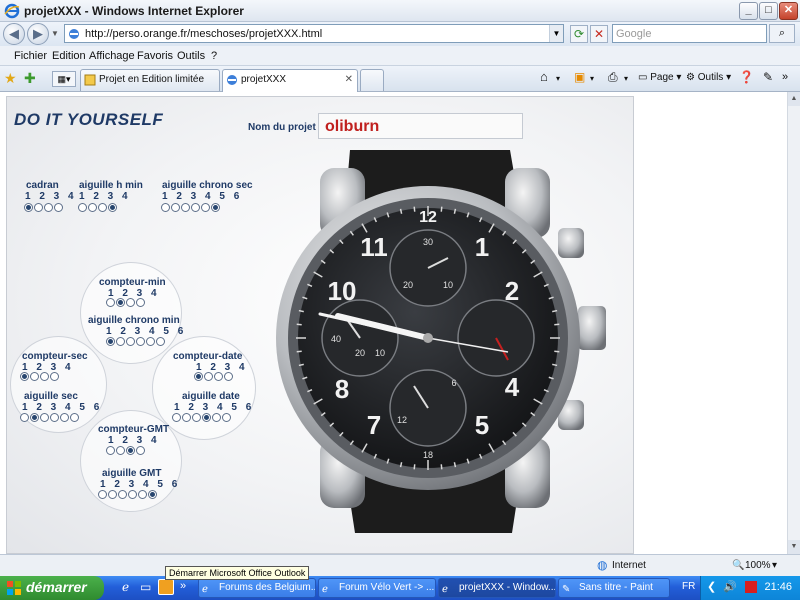 The width and height of the screenshot is (800, 600). Describe the element at coordinates (579, 34) in the screenshot. I see `refresh-icon: ⟳` at that location.